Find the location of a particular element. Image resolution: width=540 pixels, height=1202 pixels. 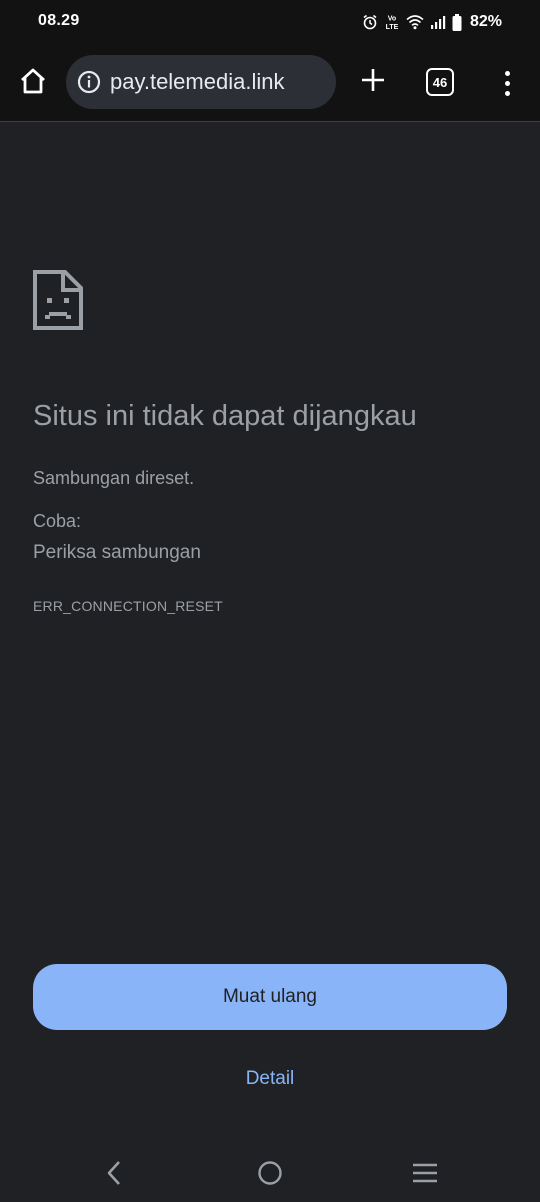

browser-toolbar: pay.telemedia.link 46 is located at coordinates (270, 83).